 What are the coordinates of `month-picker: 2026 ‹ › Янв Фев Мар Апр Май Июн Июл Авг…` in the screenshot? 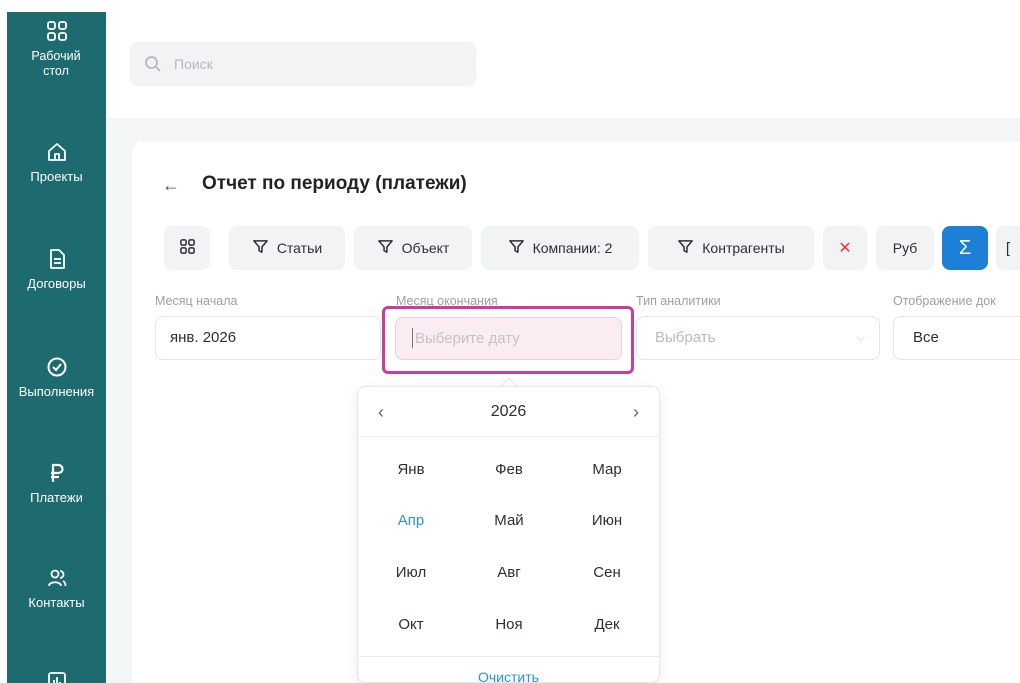 It's located at (508, 534).